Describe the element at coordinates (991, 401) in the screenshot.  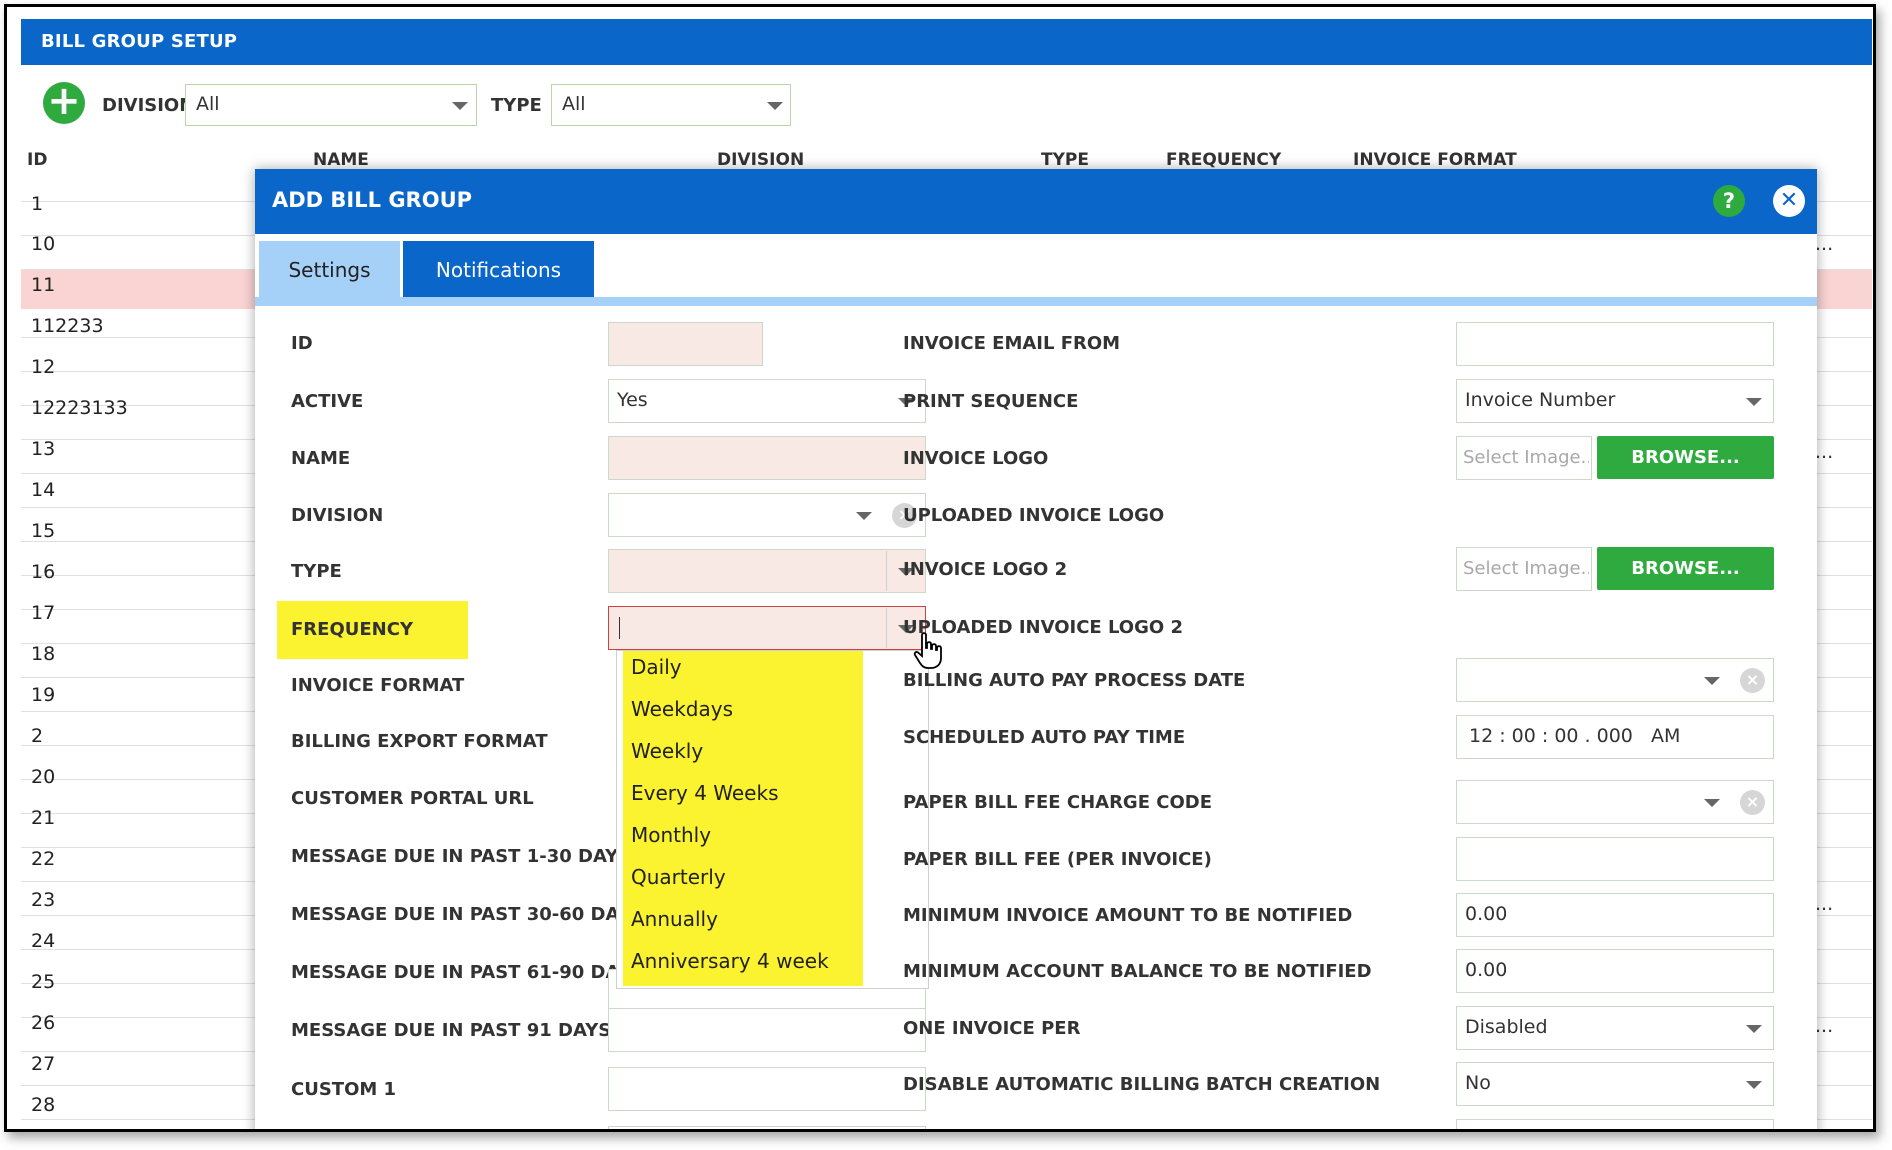
I see `print-sequence-label: PRINT SEQUENCE` at that location.